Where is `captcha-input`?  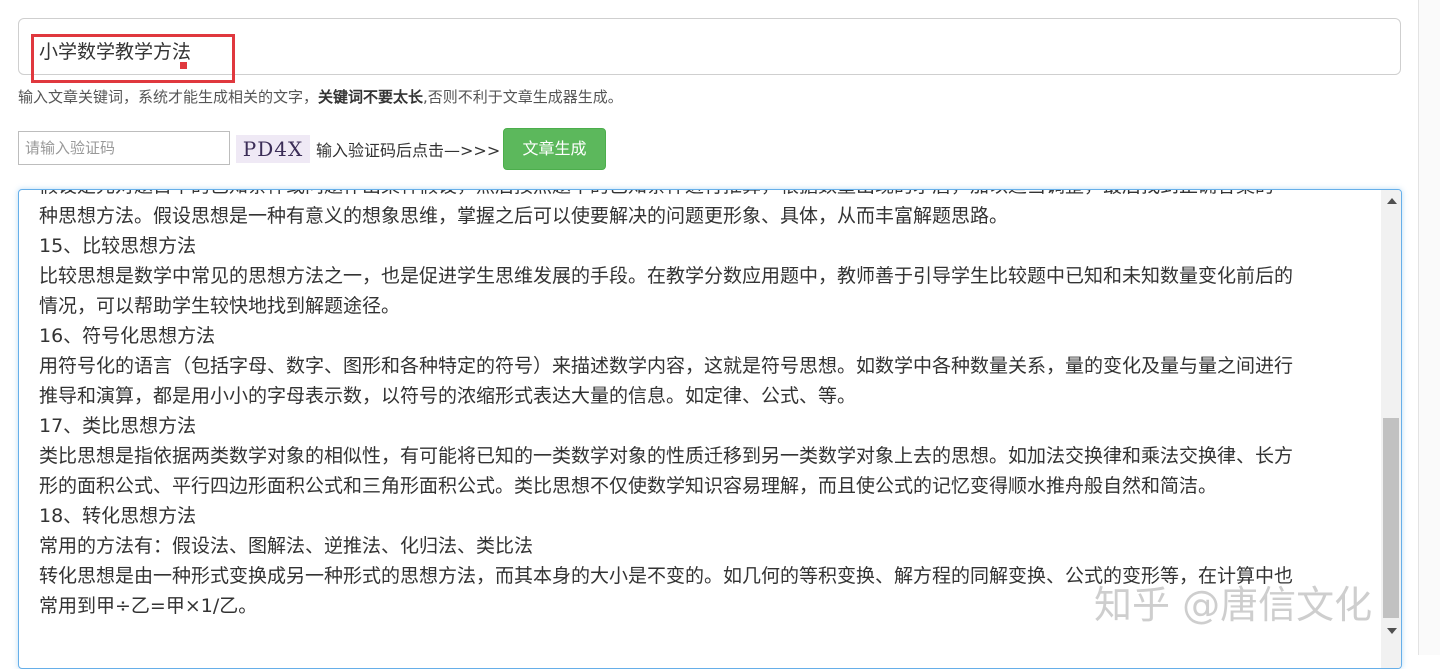 captcha-input is located at coordinates (124, 148).